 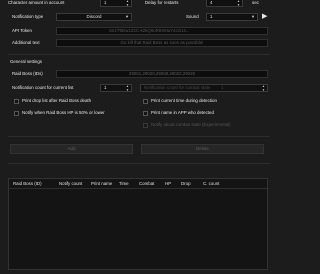 What do you see at coordinates (192, 16) in the screenshot?
I see `sound-label: Sound` at bounding box center [192, 16].